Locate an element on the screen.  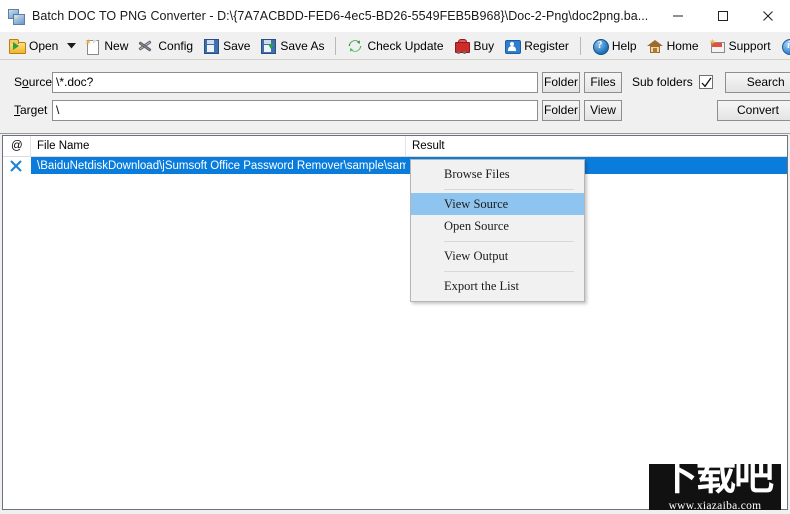
house-home-icon is located at coordinates (654, 46).